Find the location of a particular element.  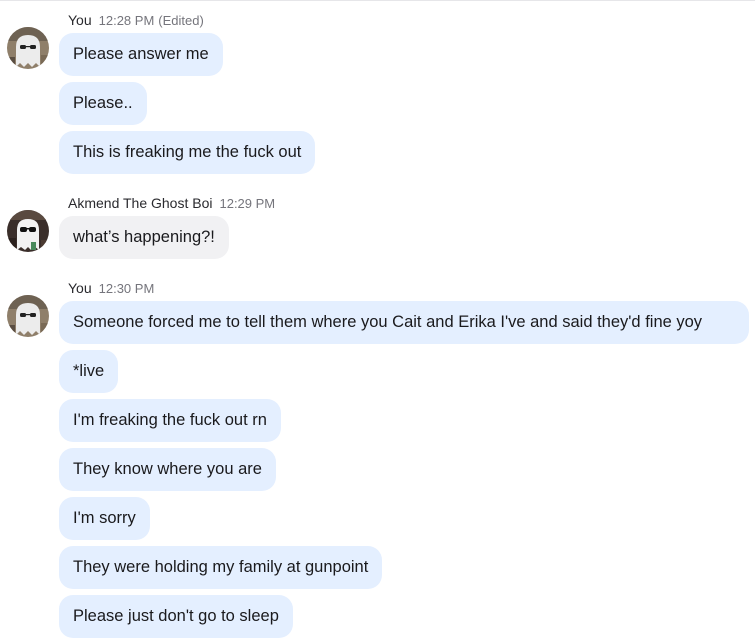

top-divider is located at coordinates (377, 0).